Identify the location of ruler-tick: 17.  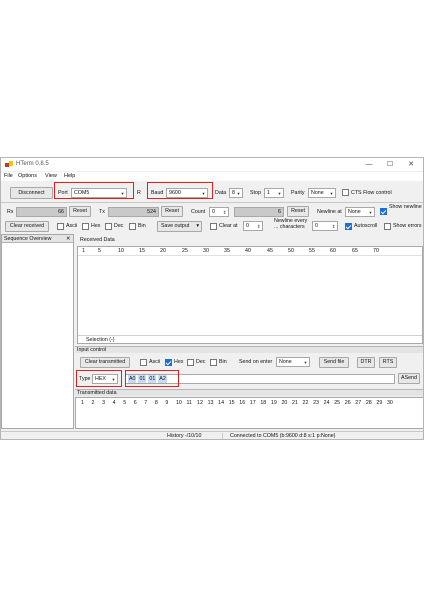
(252, 403).